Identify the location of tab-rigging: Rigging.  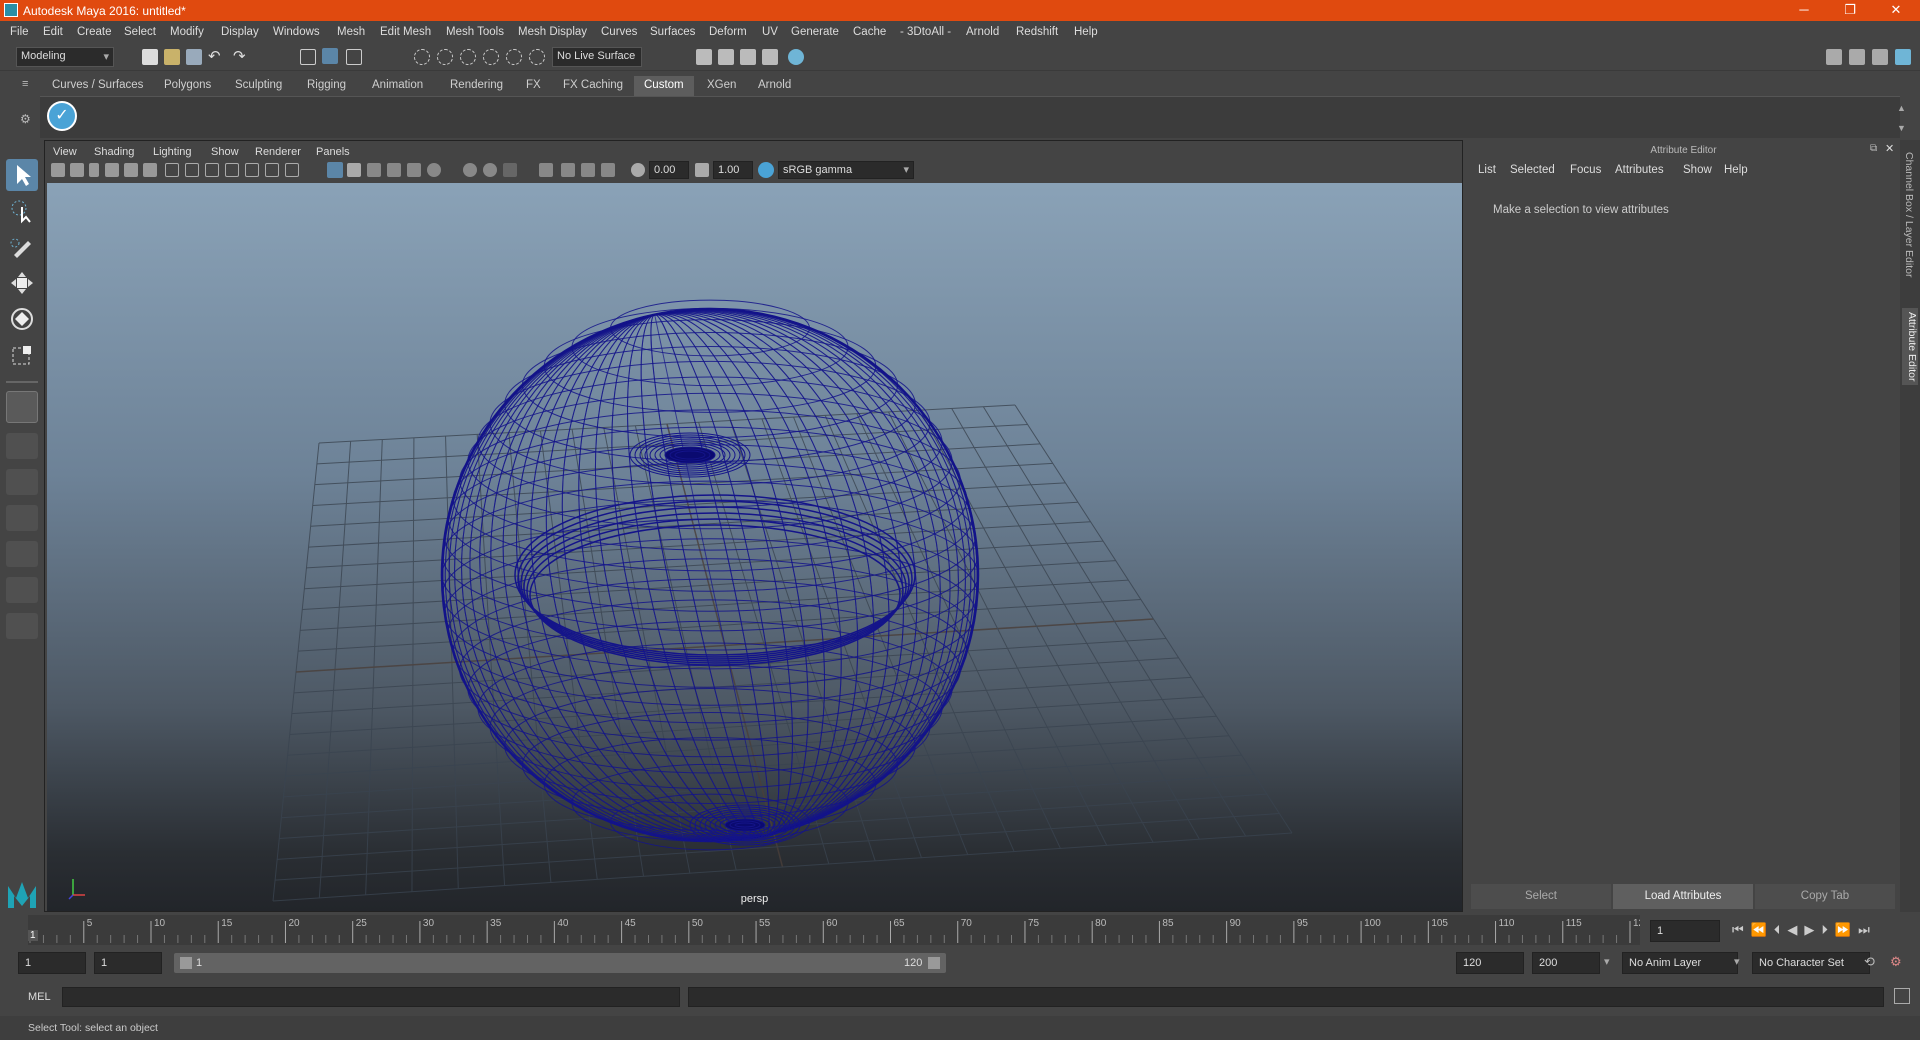
(326, 86).